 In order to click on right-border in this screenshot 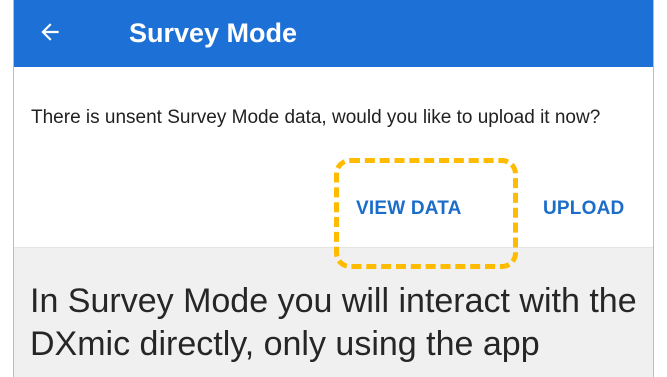, I will do `click(653, 188)`.